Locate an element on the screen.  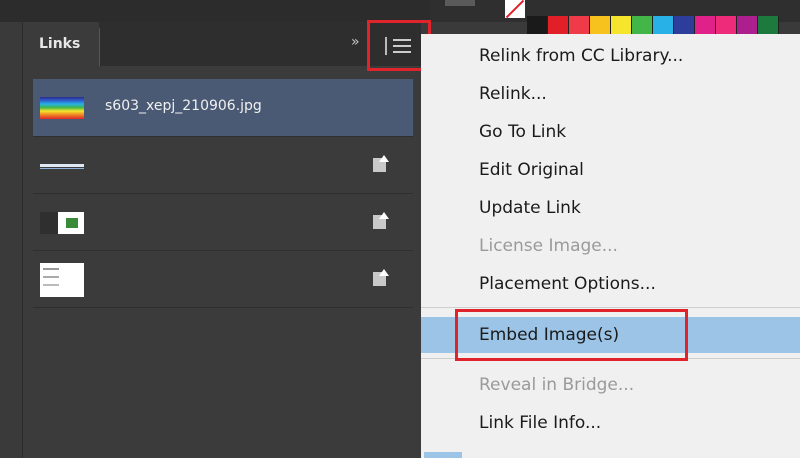
annotation-box-embed is located at coordinates (571, 335).